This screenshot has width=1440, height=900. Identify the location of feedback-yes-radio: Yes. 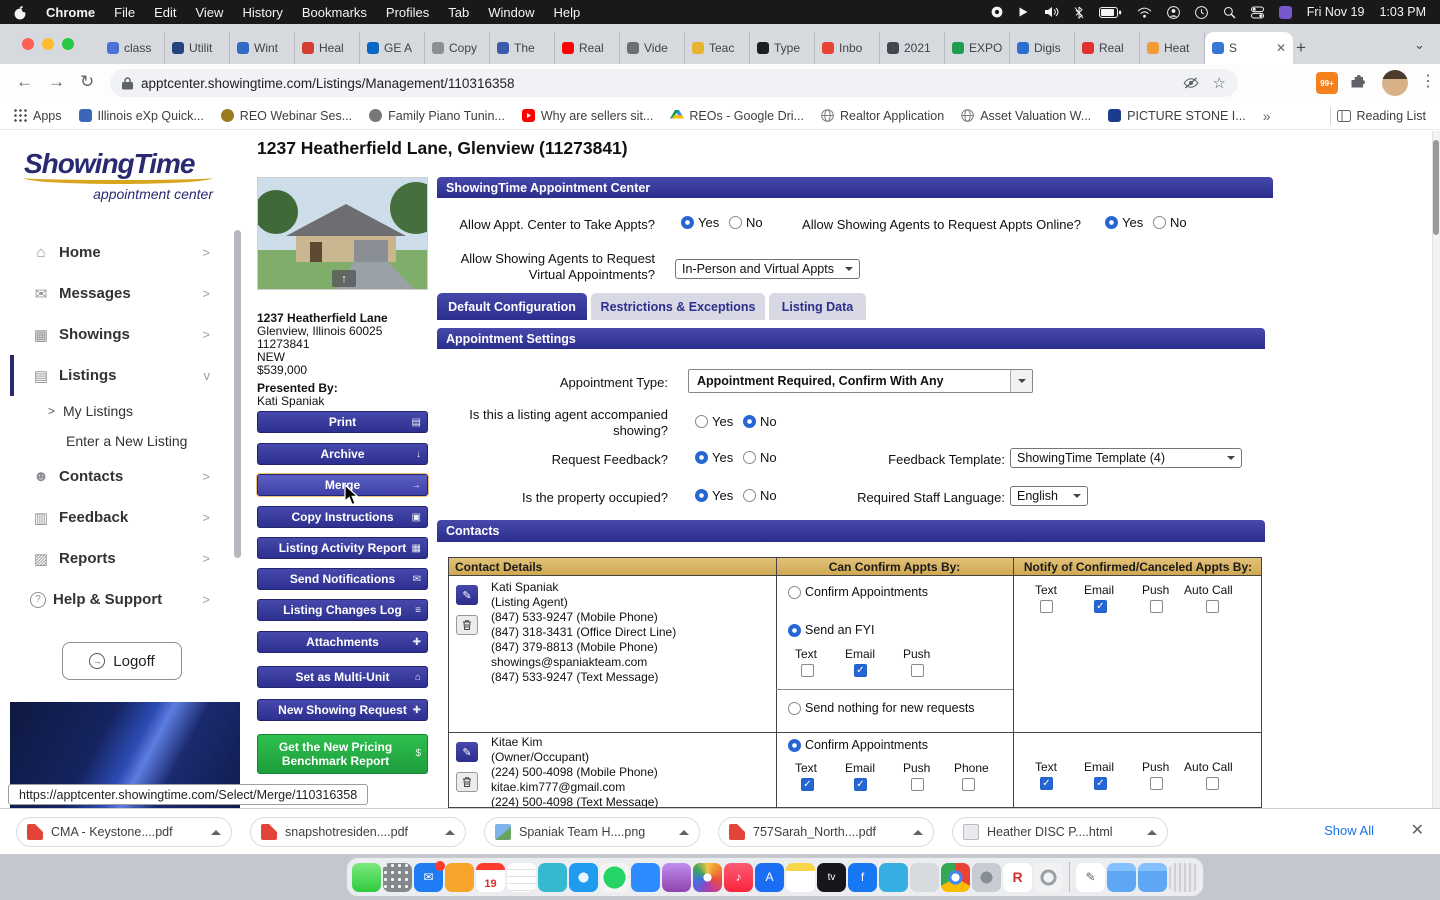
(714, 457).